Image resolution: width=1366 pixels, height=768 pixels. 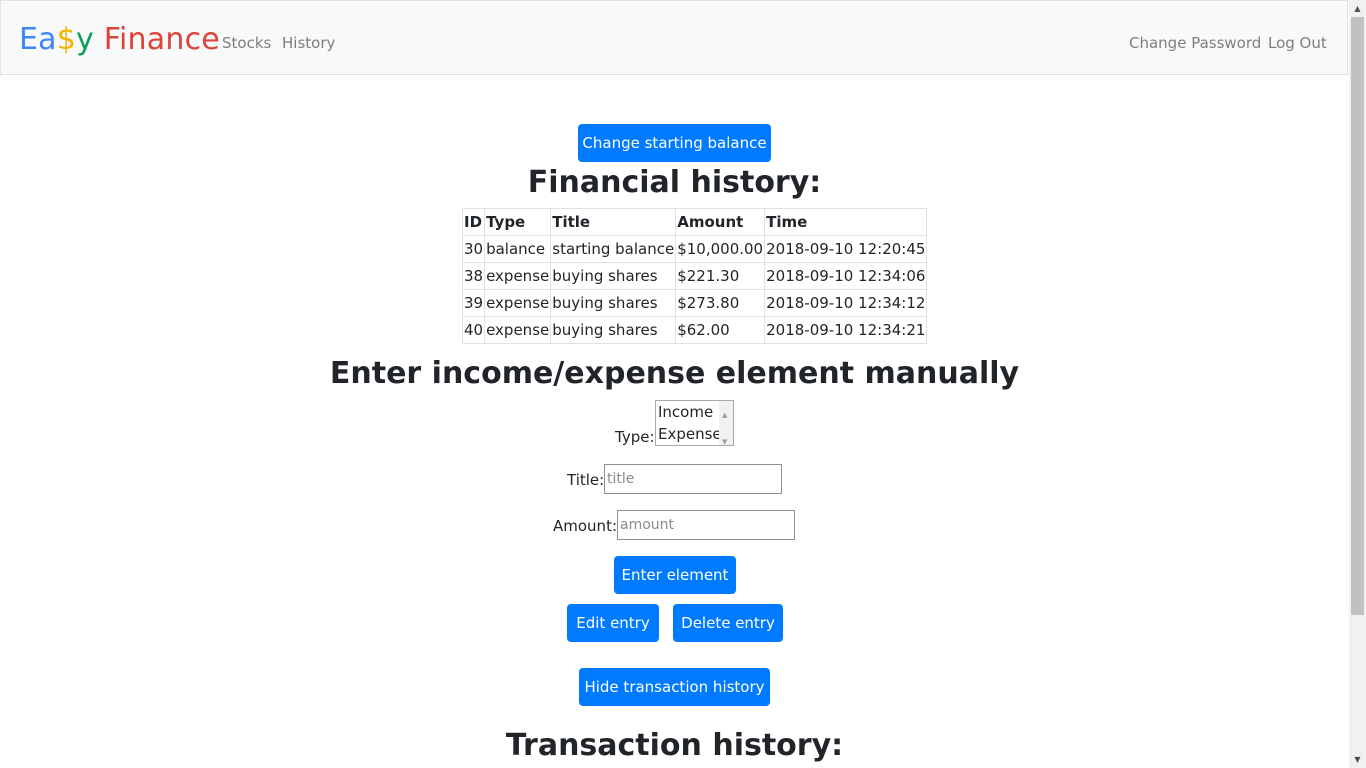 What do you see at coordinates (675, 575) in the screenshot?
I see `enter-element-button: Enter element` at bounding box center [675, 575].